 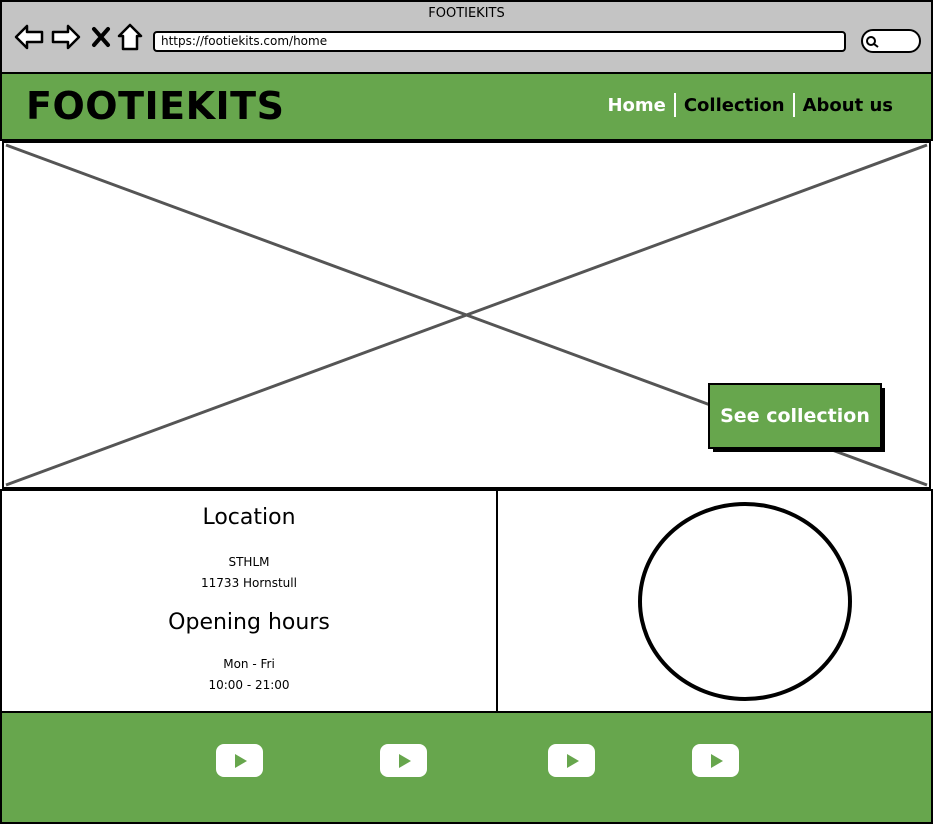 I want to click on close-icon, so click(x=101, y=37).